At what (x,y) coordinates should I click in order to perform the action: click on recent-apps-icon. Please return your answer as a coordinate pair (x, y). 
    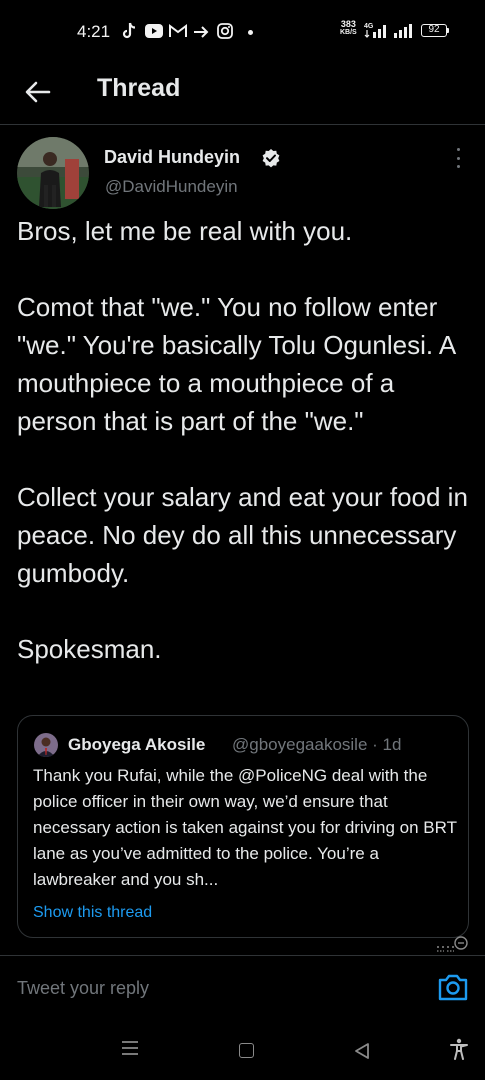
    Looking at the image, I should click on (130, 1050).